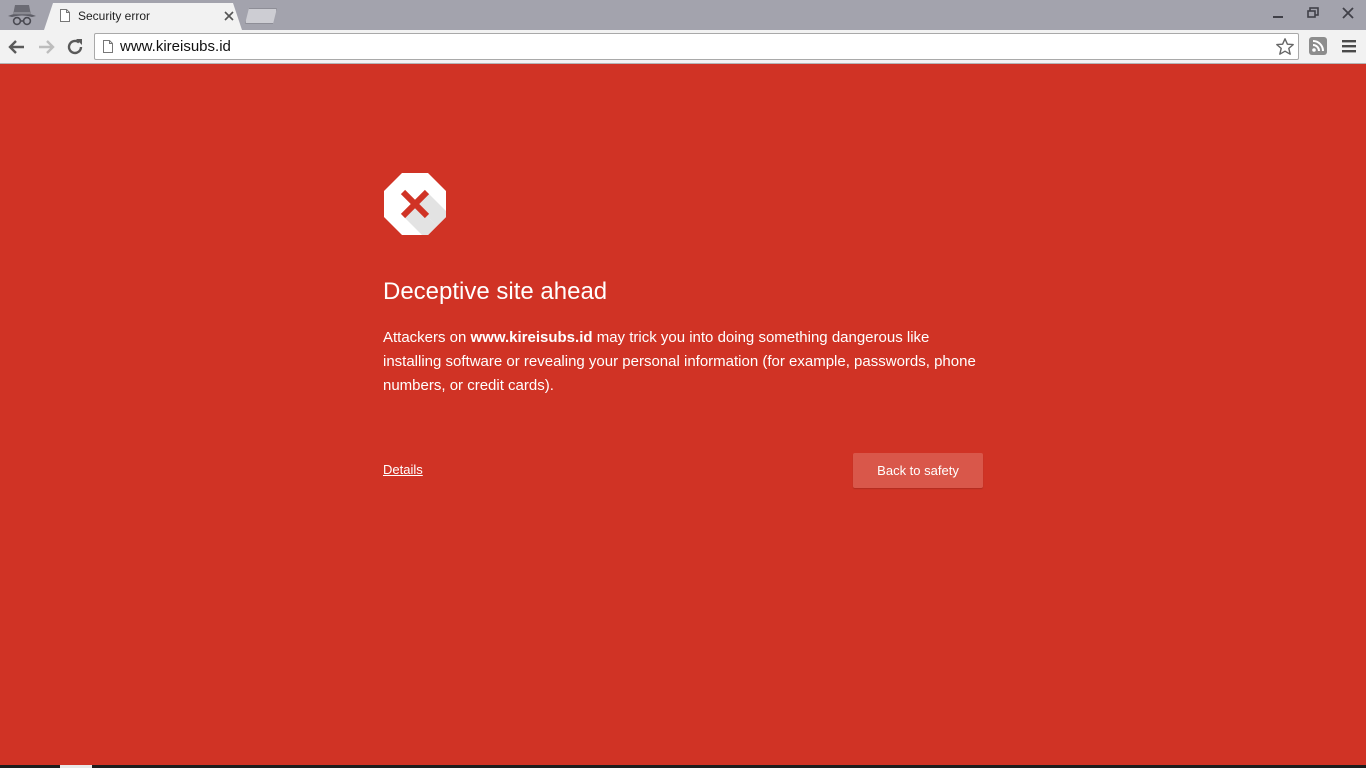  Describe the element at coordinates (1313, 13) in the screenshot. I see `restore-icon` at that location.